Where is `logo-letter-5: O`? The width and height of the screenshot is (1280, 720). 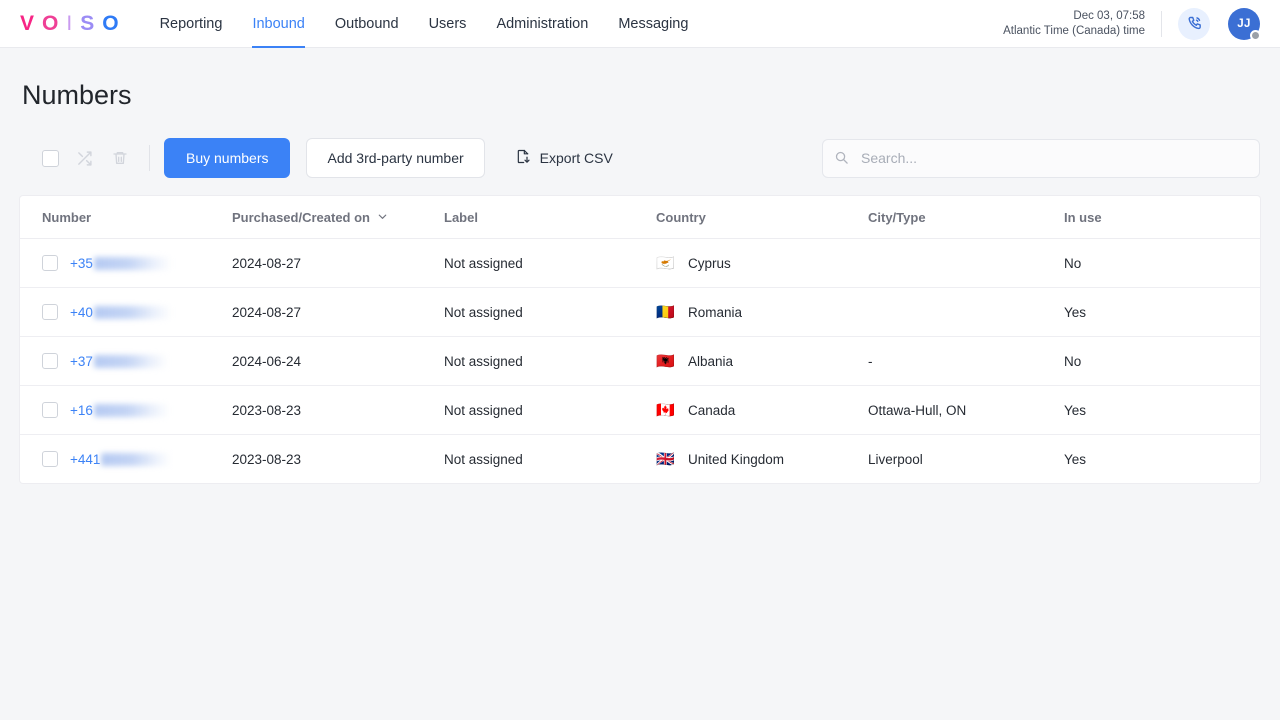
logo-letter-5: O is located at coordinates (111, 23).